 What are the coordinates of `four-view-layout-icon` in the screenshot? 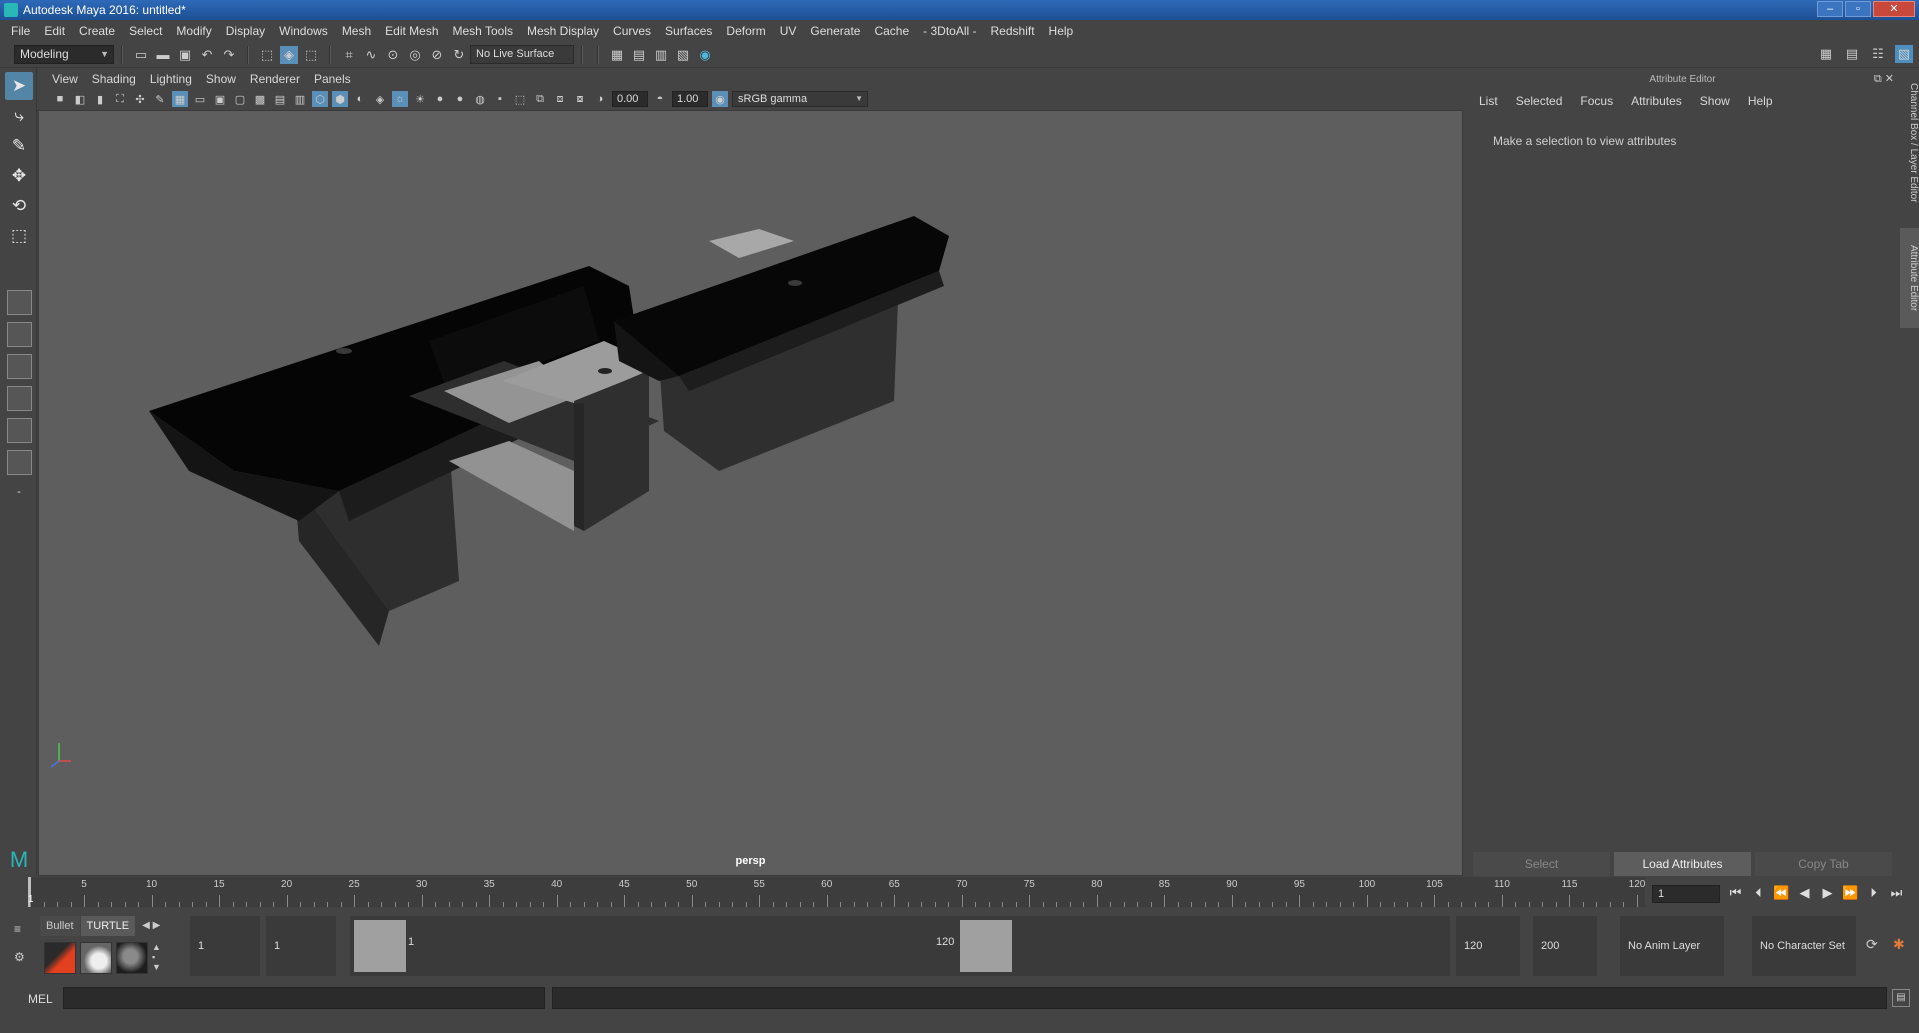 It's located at (19, 334).